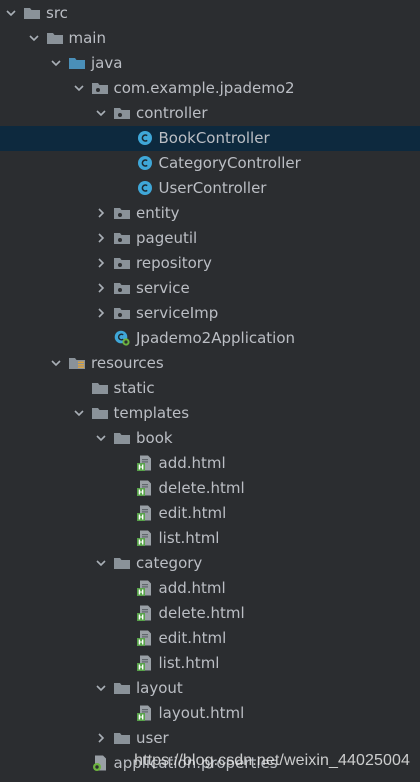 The width and height of the screenshot is (420, 782). What do you see at coordinates (77, 363) in the screenshot?
I see `resources-folder-icon` at bounding box center [77, 363].